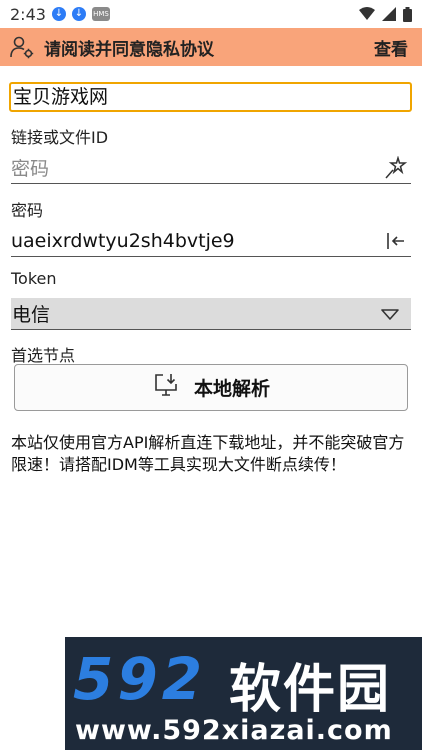  I want to click on paste-icon, so click(396, 241).